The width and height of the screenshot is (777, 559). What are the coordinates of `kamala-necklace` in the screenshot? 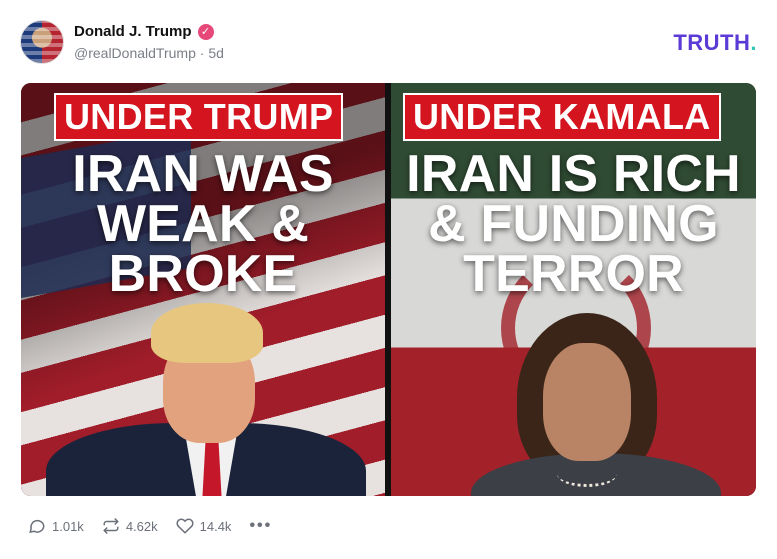 It's located at (587, 474).